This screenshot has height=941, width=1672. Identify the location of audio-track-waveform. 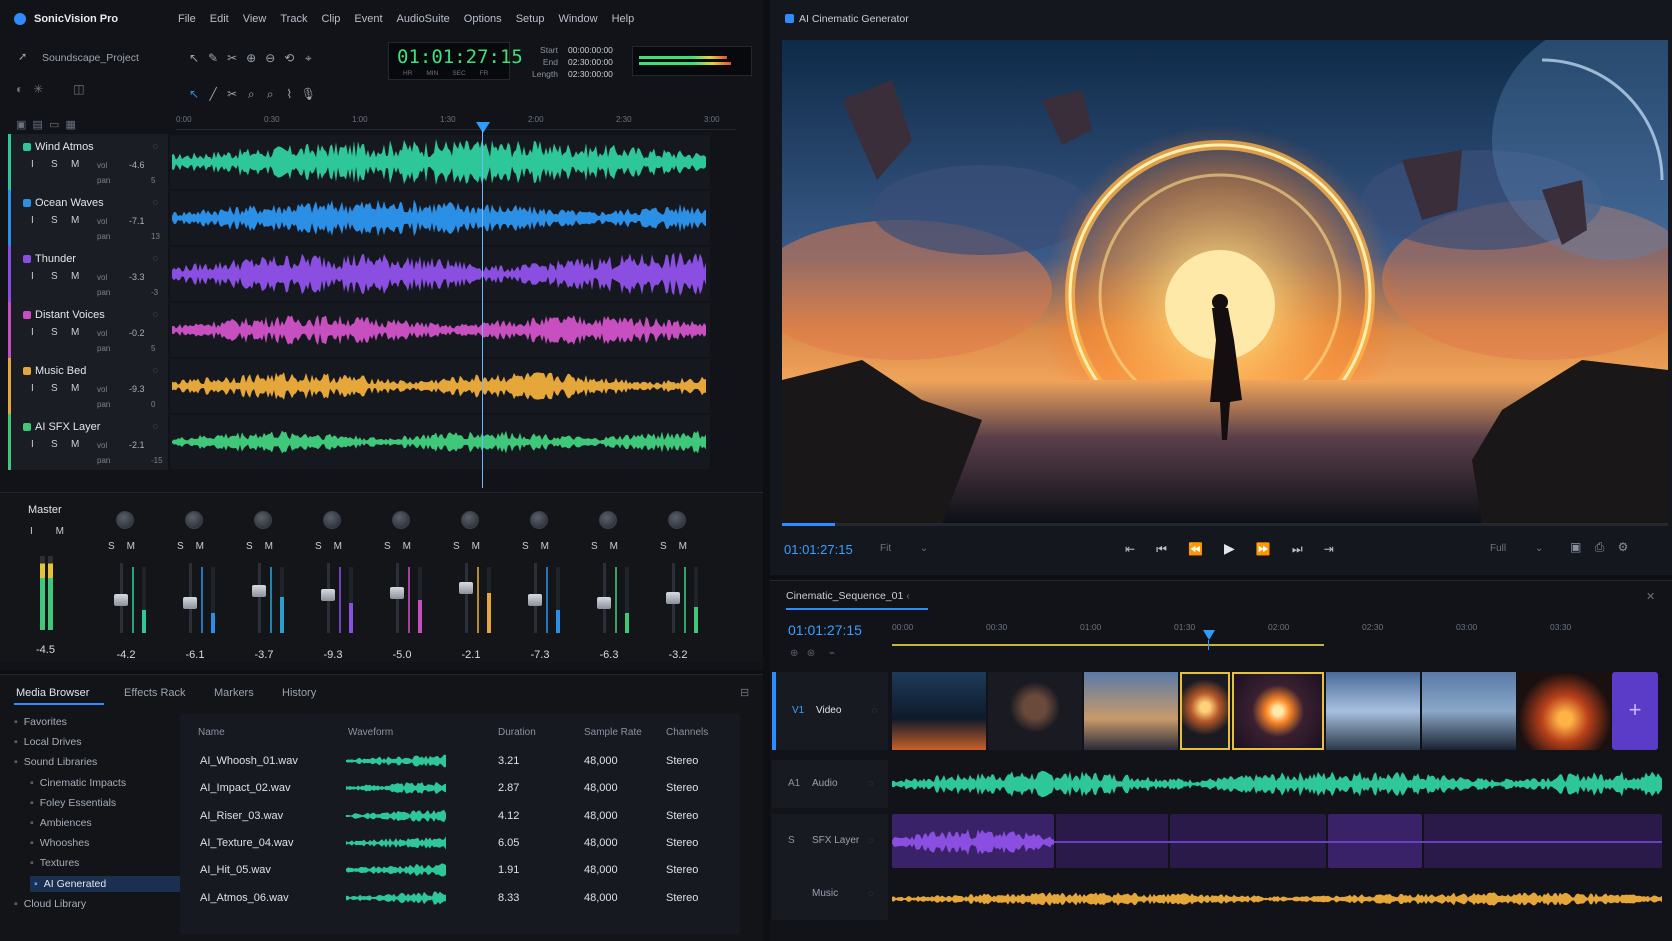
(1277, 784).